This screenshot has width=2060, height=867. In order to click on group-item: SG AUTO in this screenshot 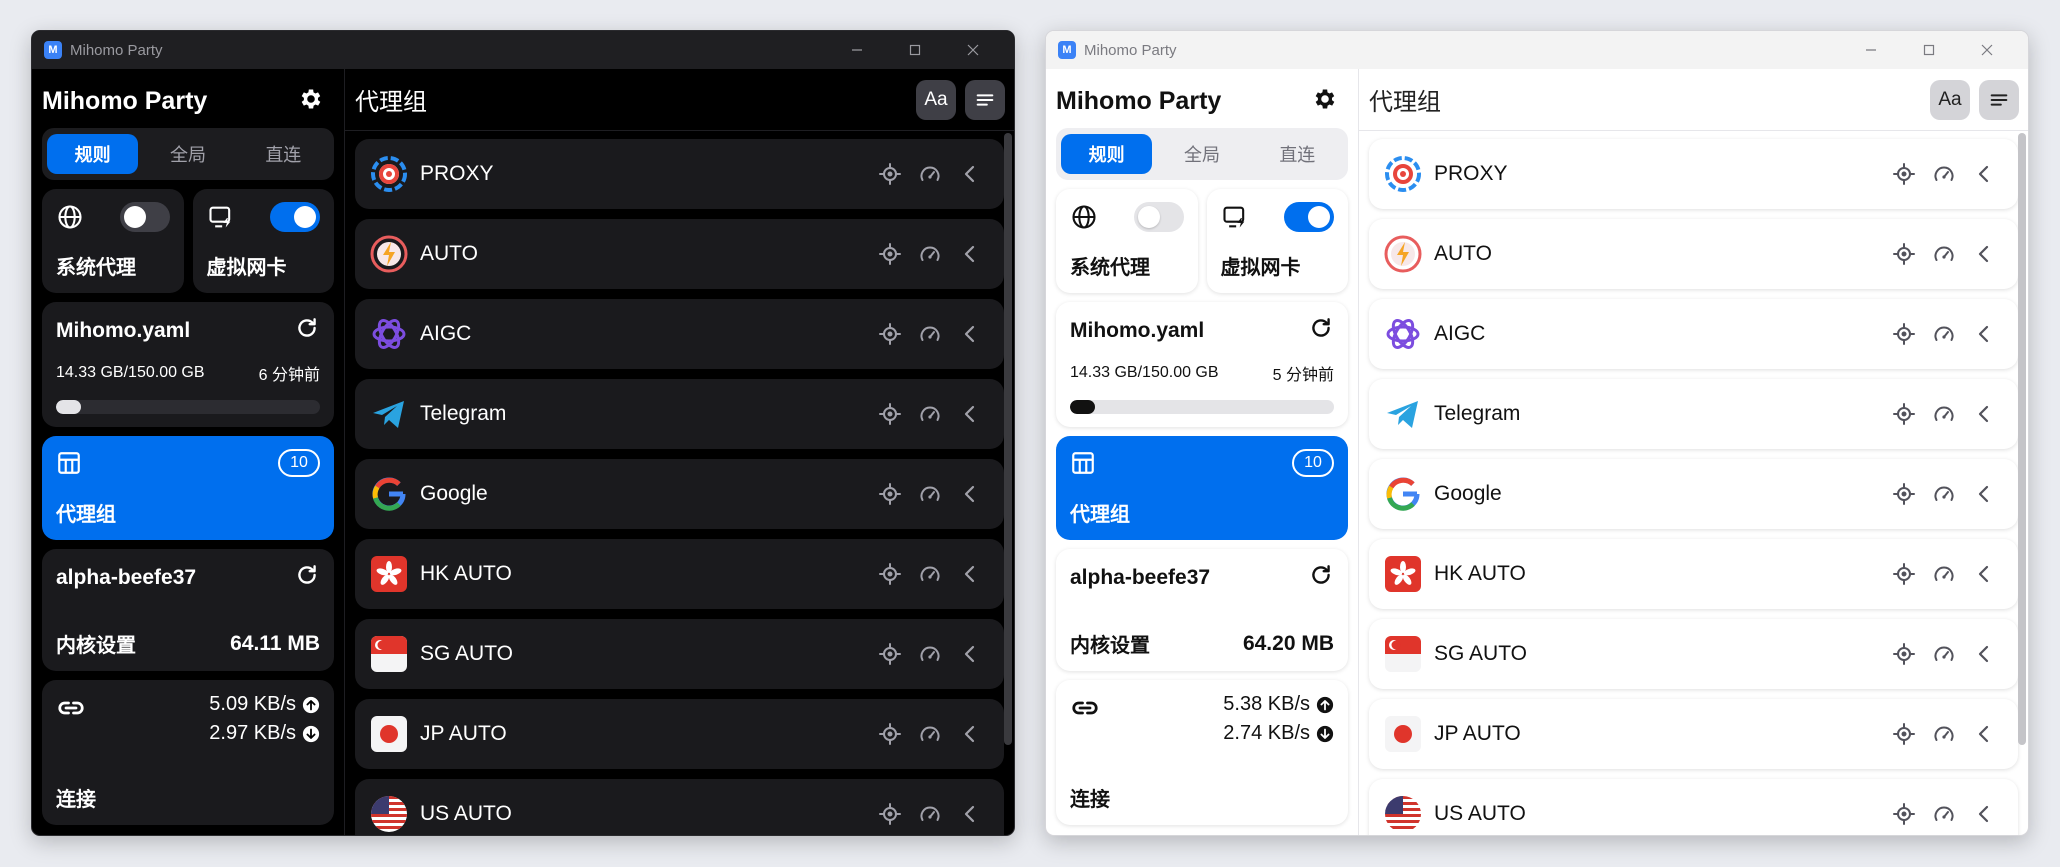, I will do `click(1693, 654)`.